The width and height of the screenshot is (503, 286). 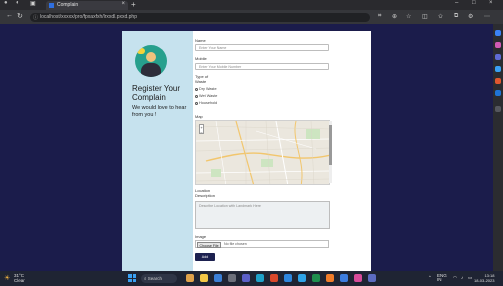 I want to click on tab-title: Complain, so click(x=68, y=5).